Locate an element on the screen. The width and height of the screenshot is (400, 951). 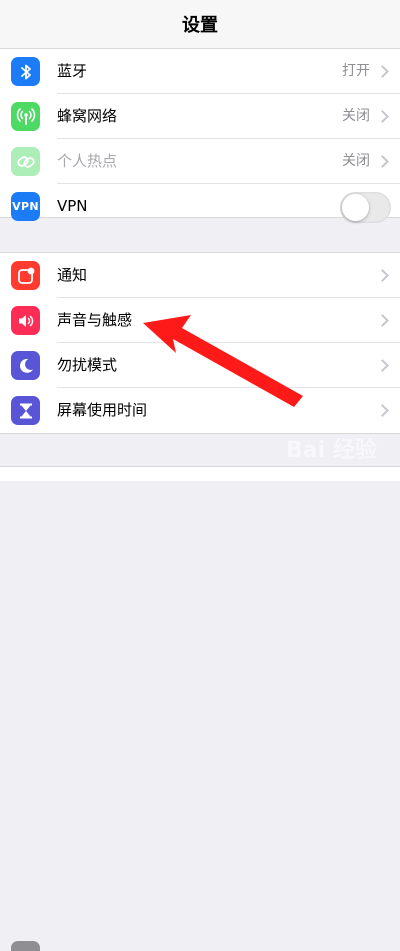
watermark: Bai 经验 is located at coordinates (331, 450).